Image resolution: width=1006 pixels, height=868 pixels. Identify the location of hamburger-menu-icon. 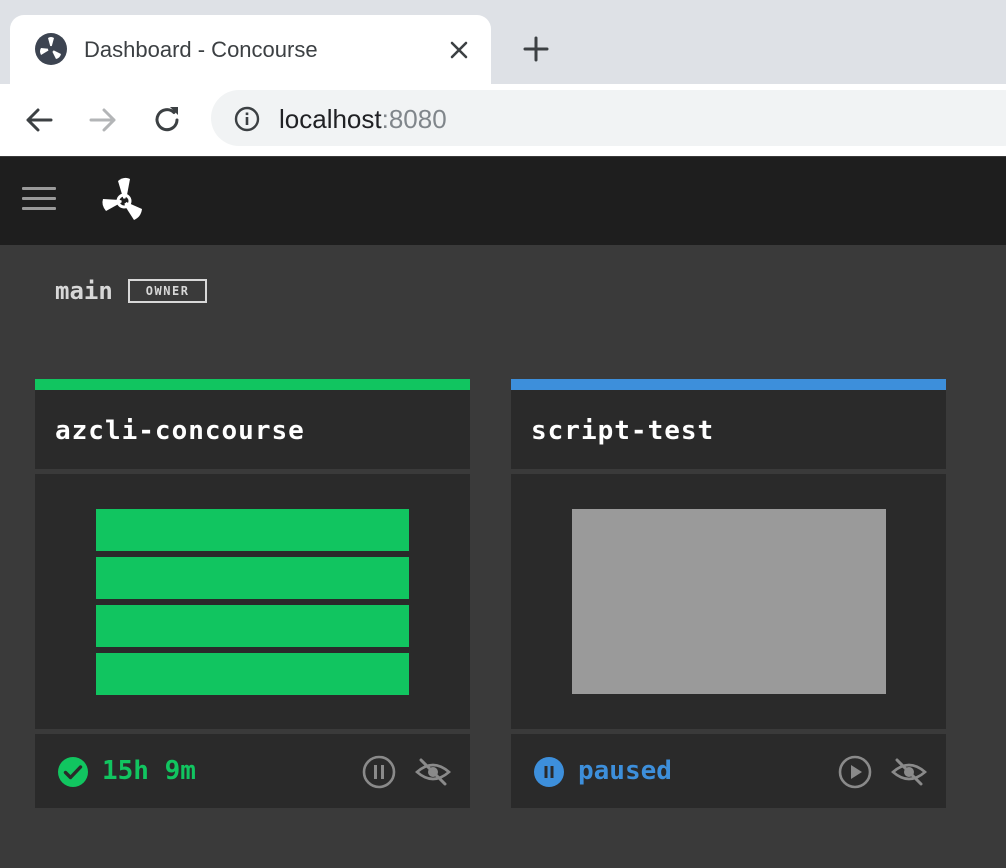
(39, 201).